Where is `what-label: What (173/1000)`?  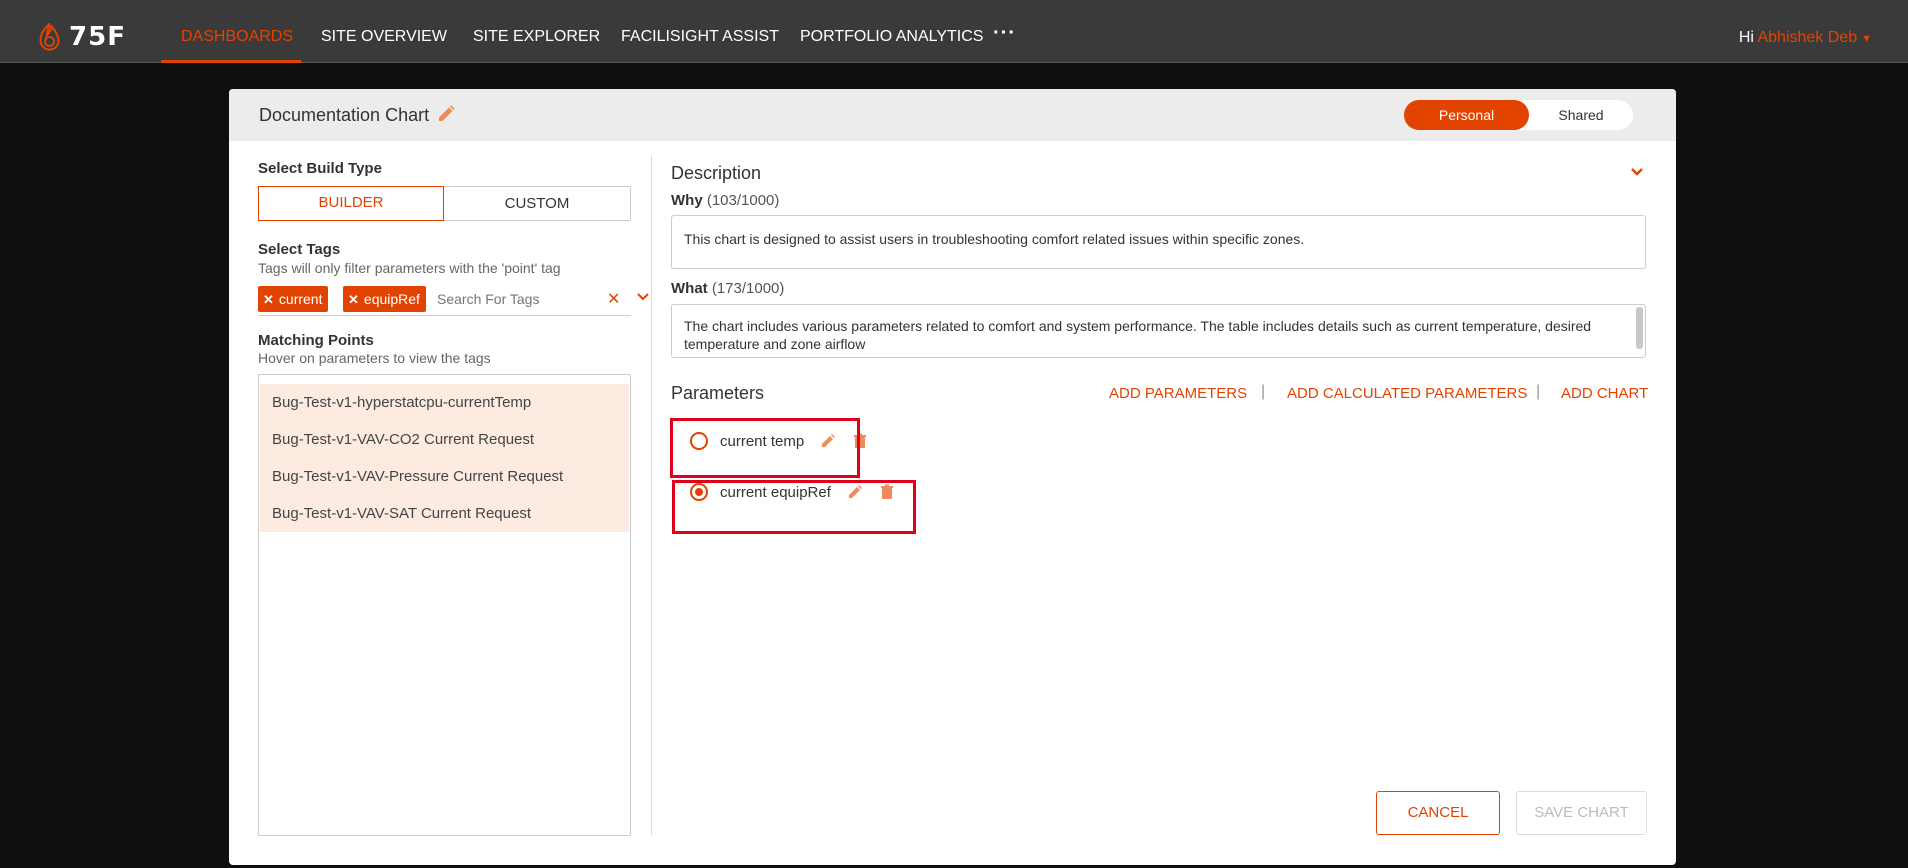 what-label: What (173/1000) is located at coordinates (727, 288).